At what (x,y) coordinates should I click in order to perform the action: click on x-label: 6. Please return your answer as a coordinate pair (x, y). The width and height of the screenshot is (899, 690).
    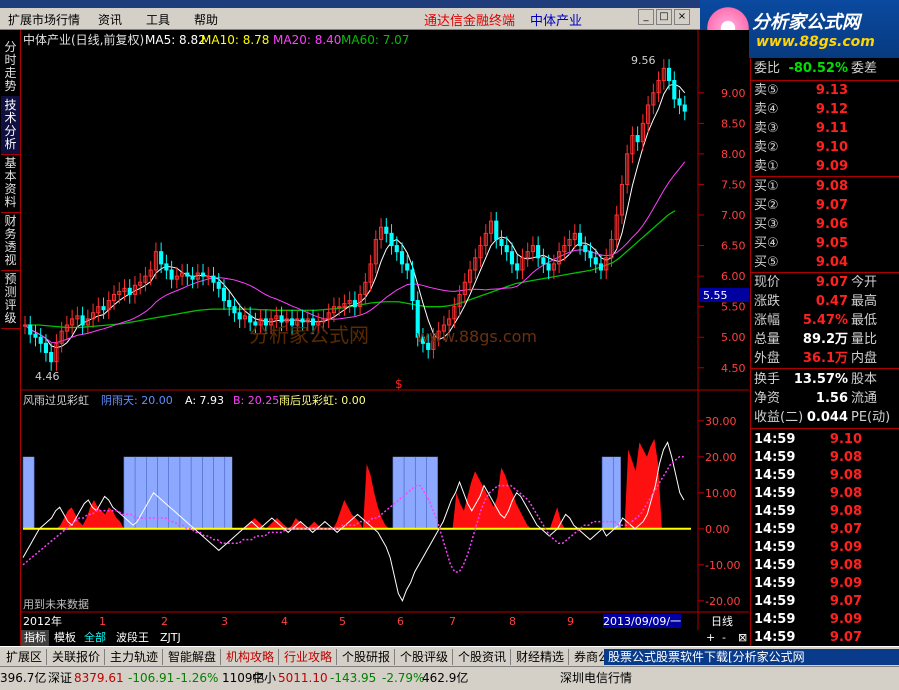
    Looking at the image, I should click on (400, 621).